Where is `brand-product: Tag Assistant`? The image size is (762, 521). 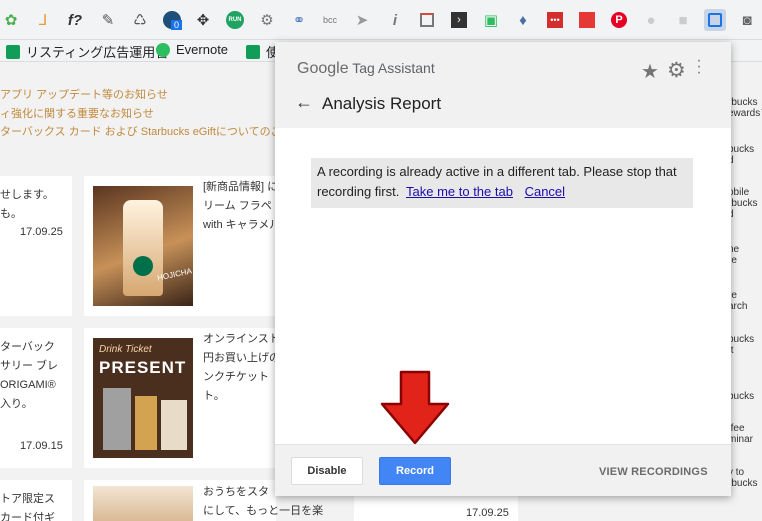 brand-product: Tag Assistant is located at coordinates (393, 68).